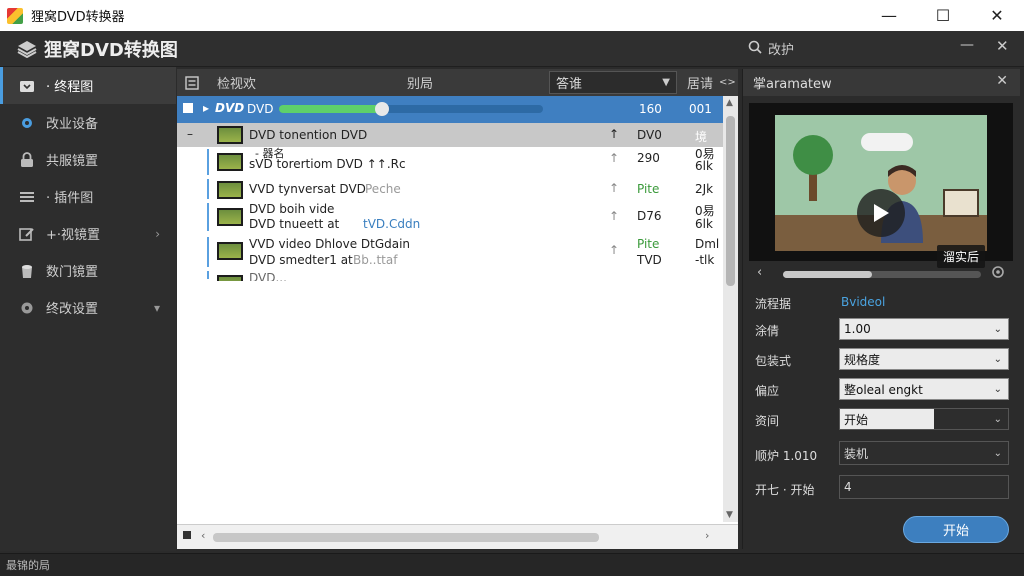 The image size is (1024, 576). Describe the element at coordinates (613, 82) in the screenshot. I see `format-dropdown: 答谁 ▼` at that location.